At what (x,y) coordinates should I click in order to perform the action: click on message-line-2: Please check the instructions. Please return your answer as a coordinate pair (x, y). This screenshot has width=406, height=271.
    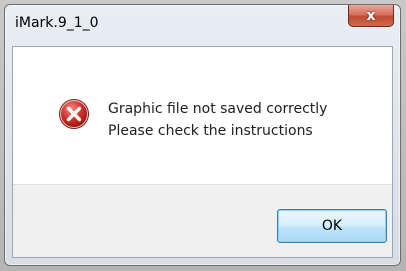
    Looking at the image, I should click on (210, 131).